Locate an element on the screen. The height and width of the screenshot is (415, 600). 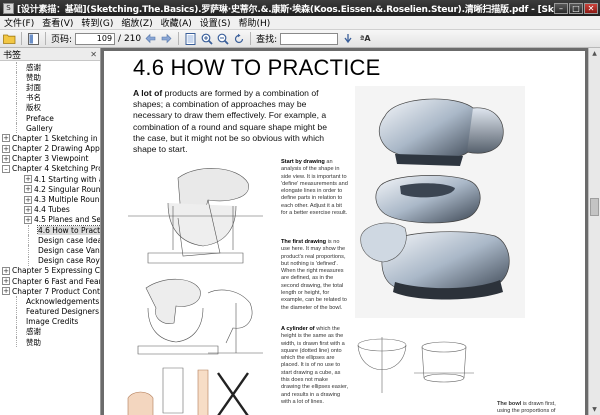
search-label: 查找: is located at coordinates (267, 40).